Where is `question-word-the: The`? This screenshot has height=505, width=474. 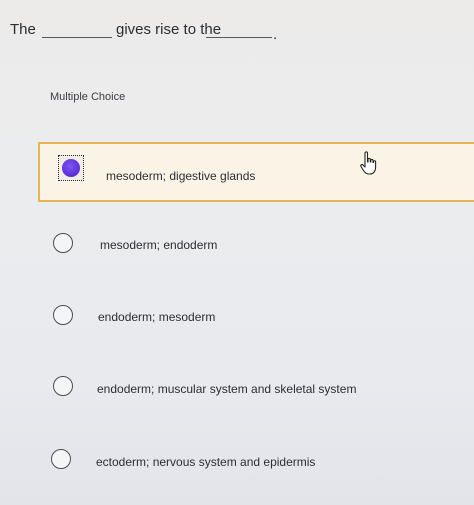 question-word-the: The is located at coordinates (23, 29).